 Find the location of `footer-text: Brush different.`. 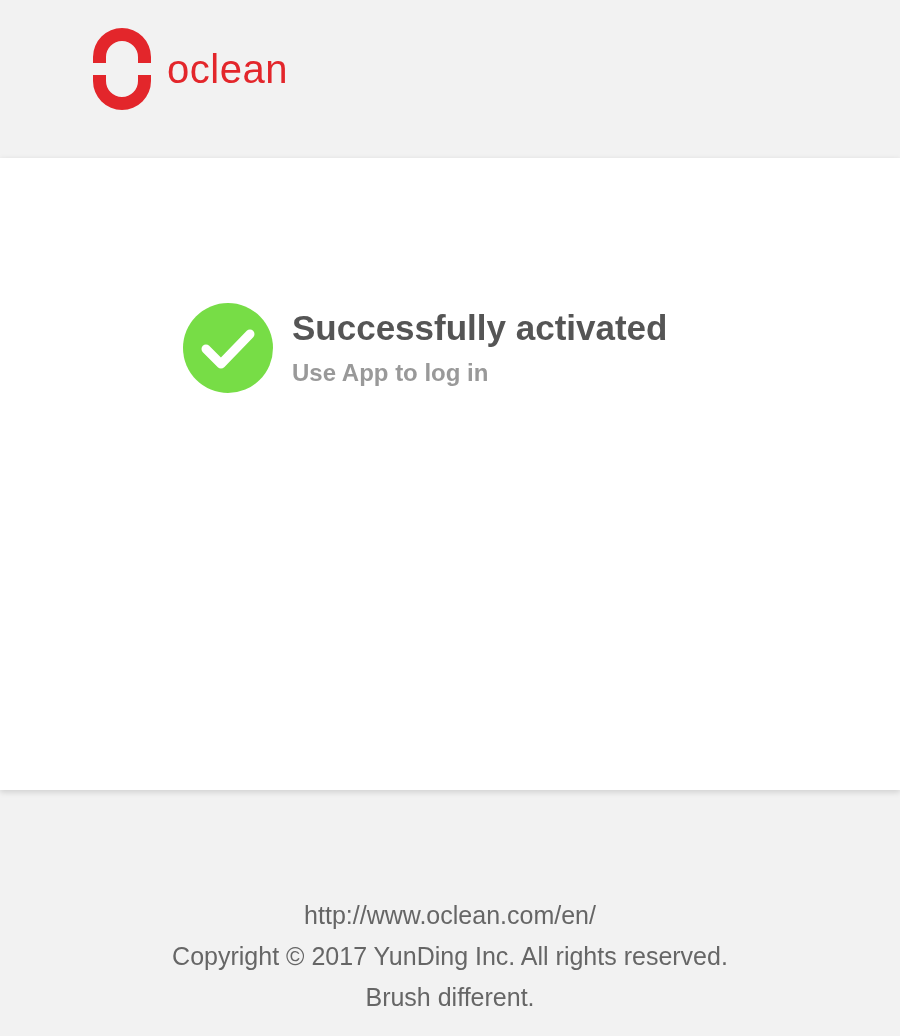

footer-text: Brush different. is located at coordinates (450, 997).